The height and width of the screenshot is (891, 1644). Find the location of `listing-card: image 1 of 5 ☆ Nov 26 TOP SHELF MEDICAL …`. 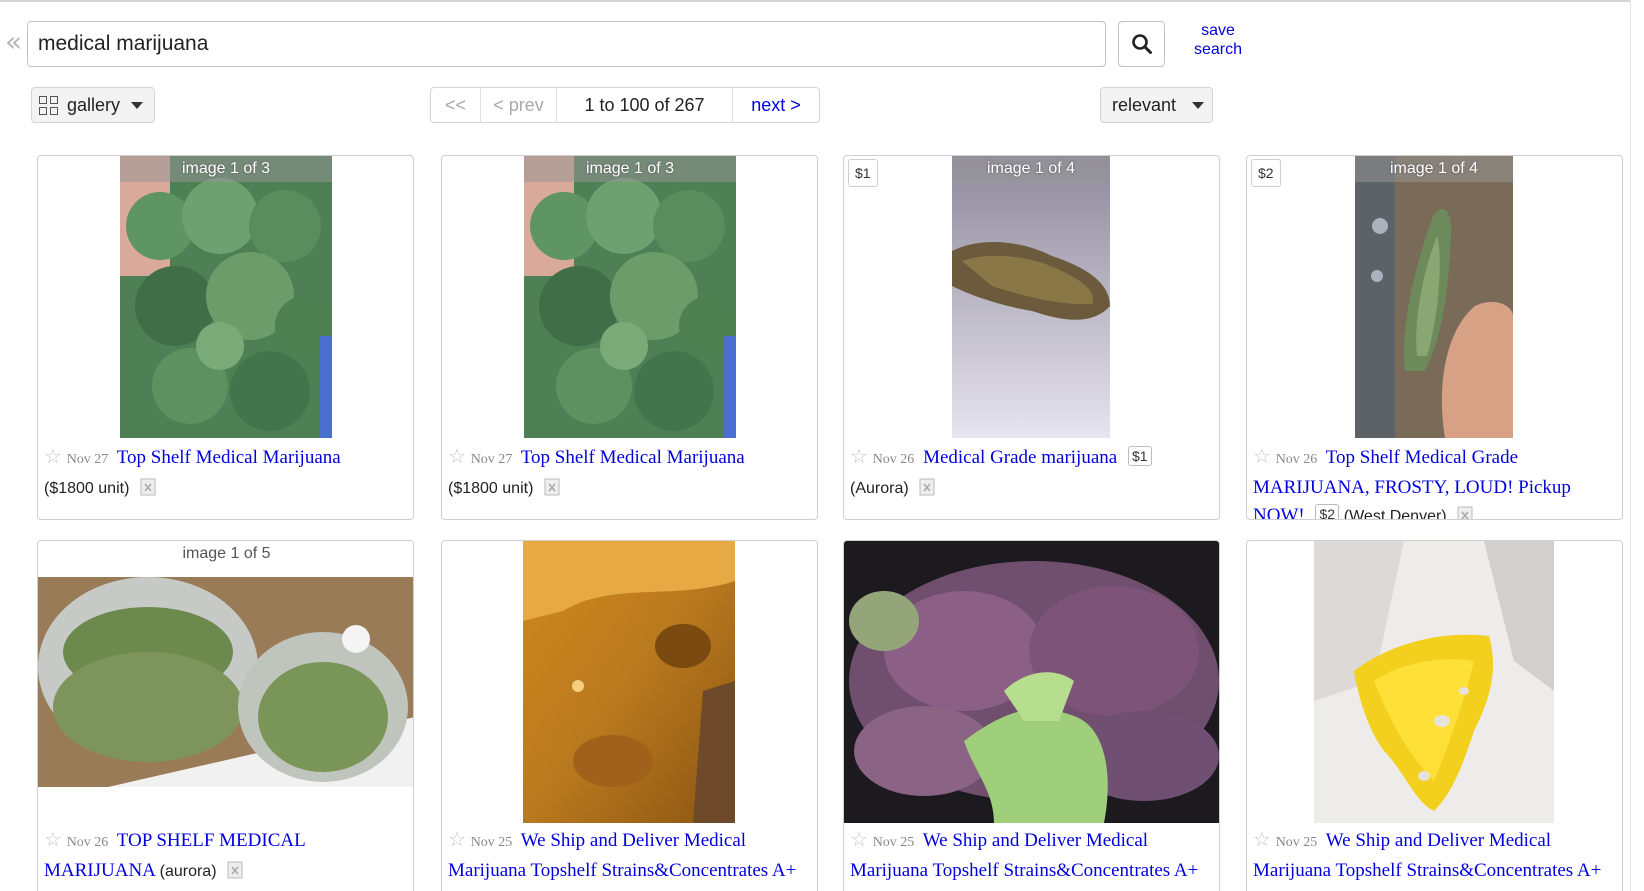

listing-card: image 1 of 5 ☆ Nov 26 TOP SHELF MEDICAL … is located at coordinates (225, 715).